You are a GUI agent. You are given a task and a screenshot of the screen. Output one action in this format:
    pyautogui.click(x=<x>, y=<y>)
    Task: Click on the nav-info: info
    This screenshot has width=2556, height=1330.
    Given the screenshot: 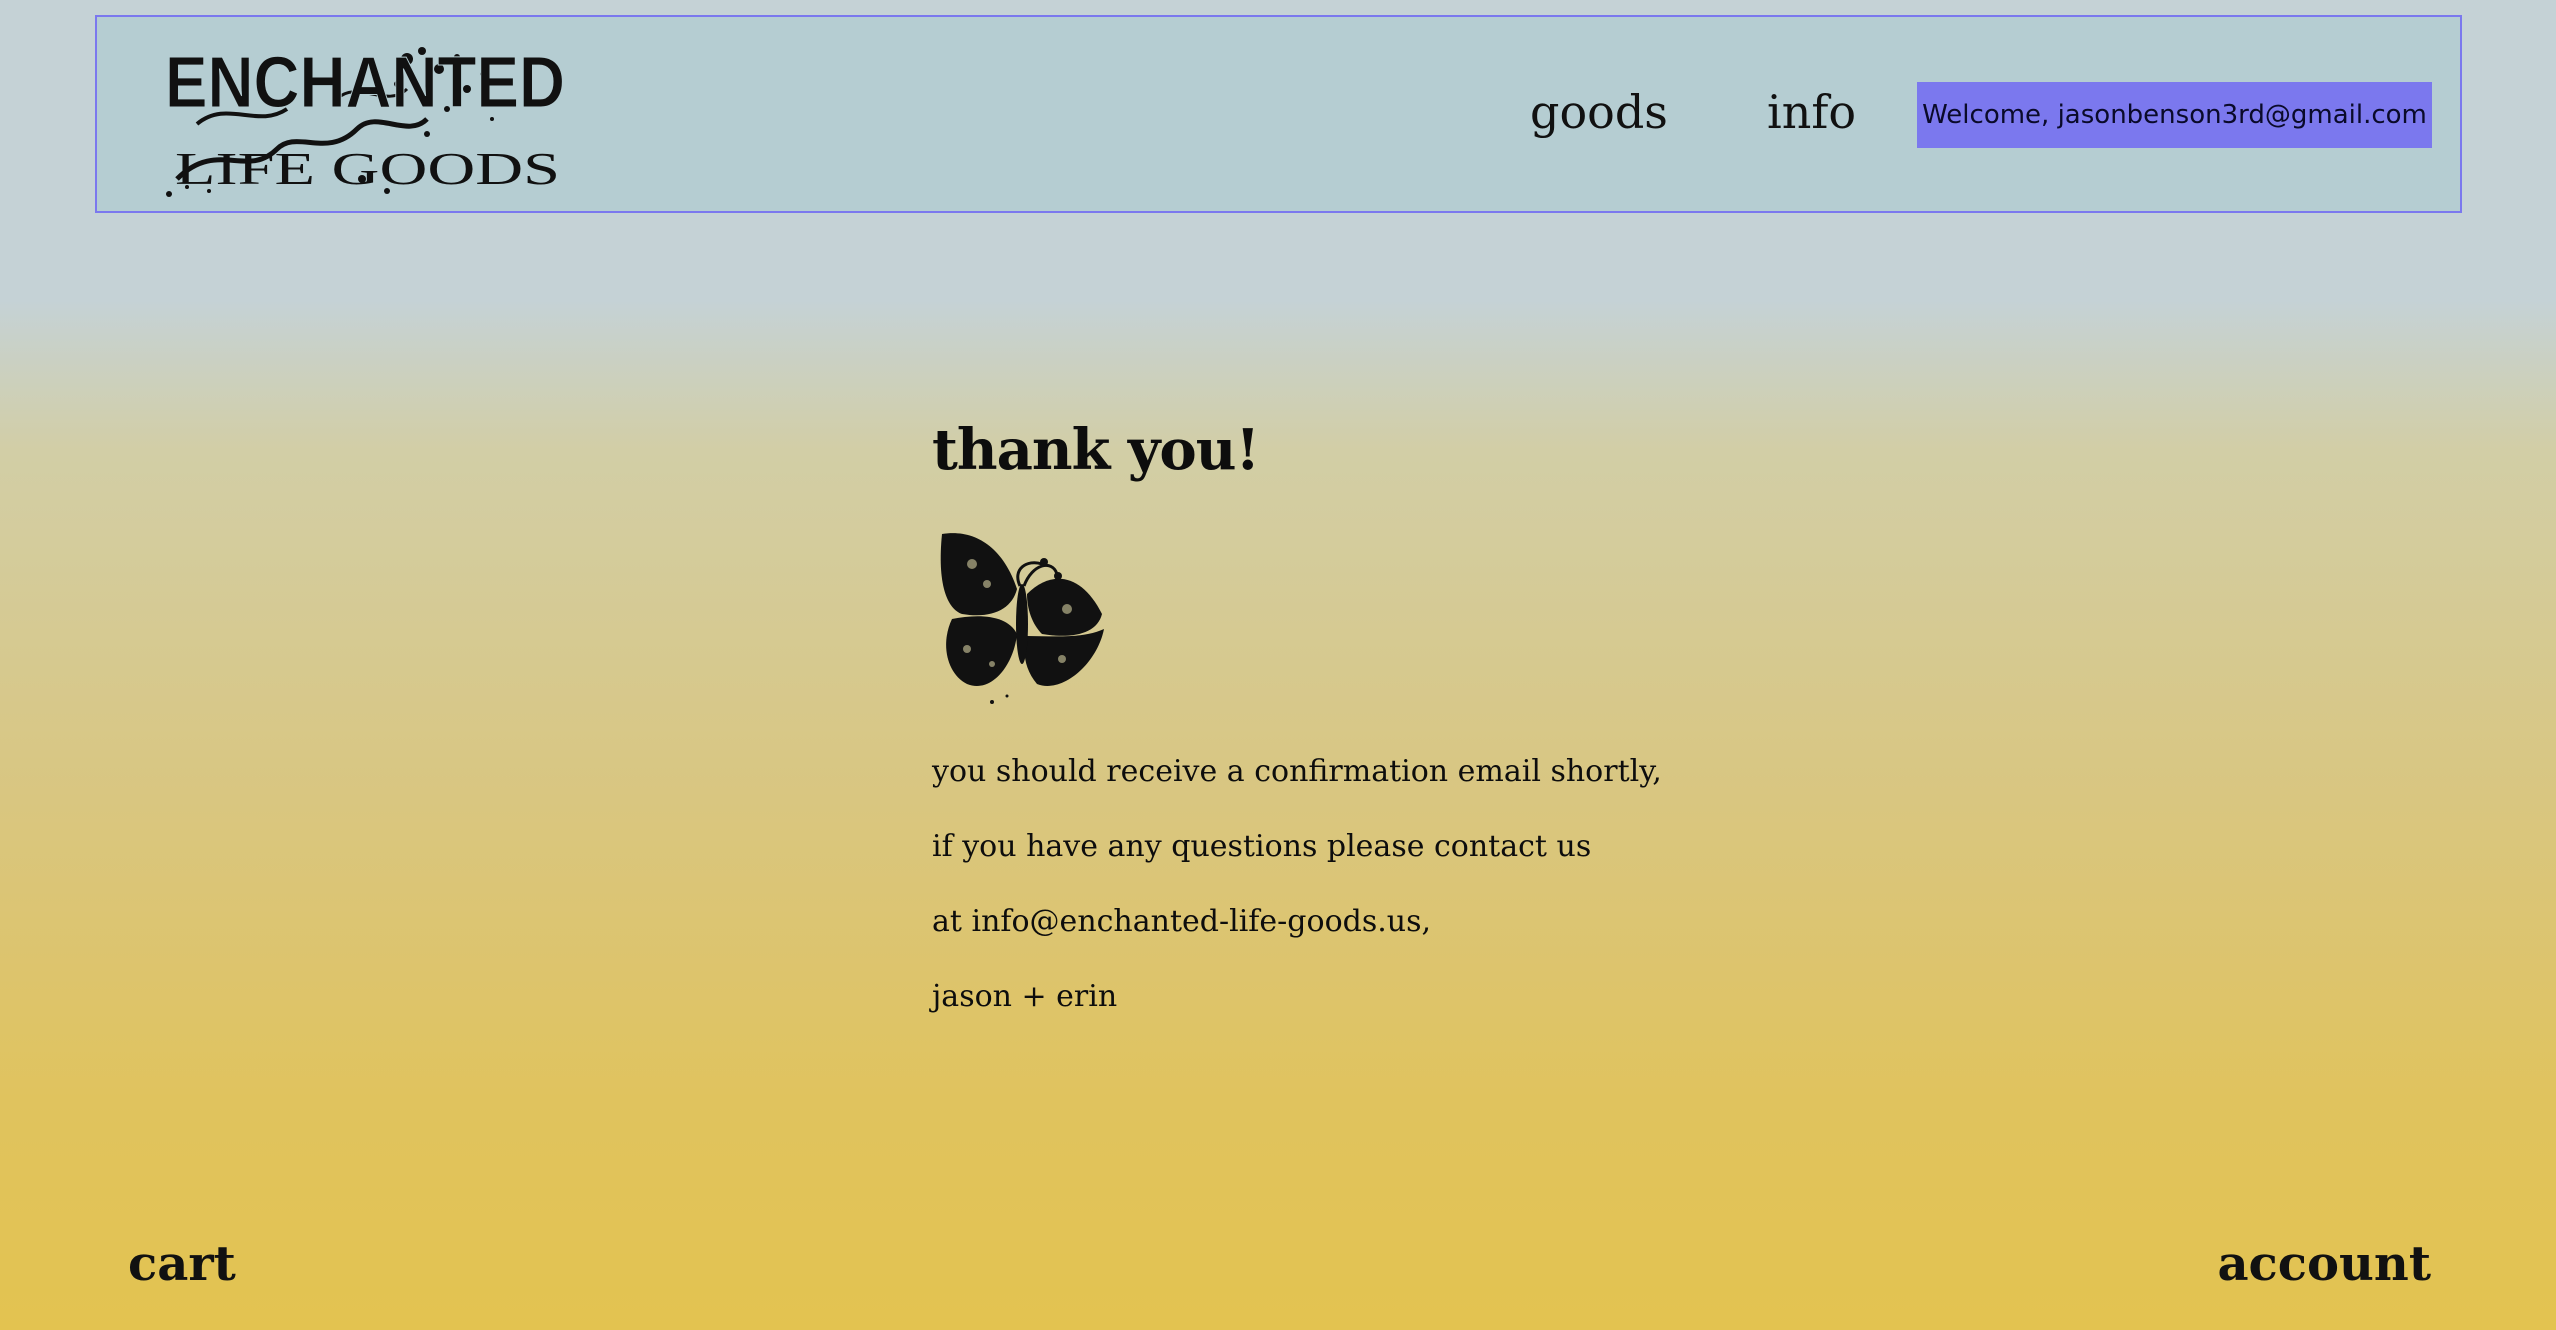 What is the action you would take?
    pyautogui.click(x=1811, y=112)
    